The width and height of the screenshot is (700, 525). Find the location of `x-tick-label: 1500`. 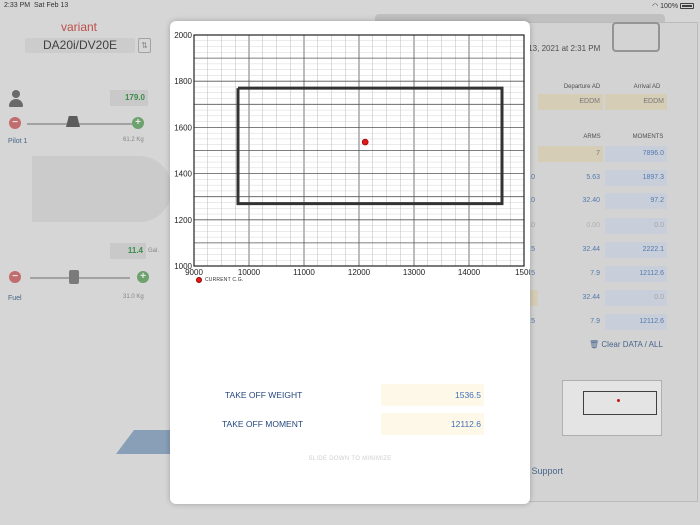

x-tick-label: 1500 is located at coordinates (522, 272).